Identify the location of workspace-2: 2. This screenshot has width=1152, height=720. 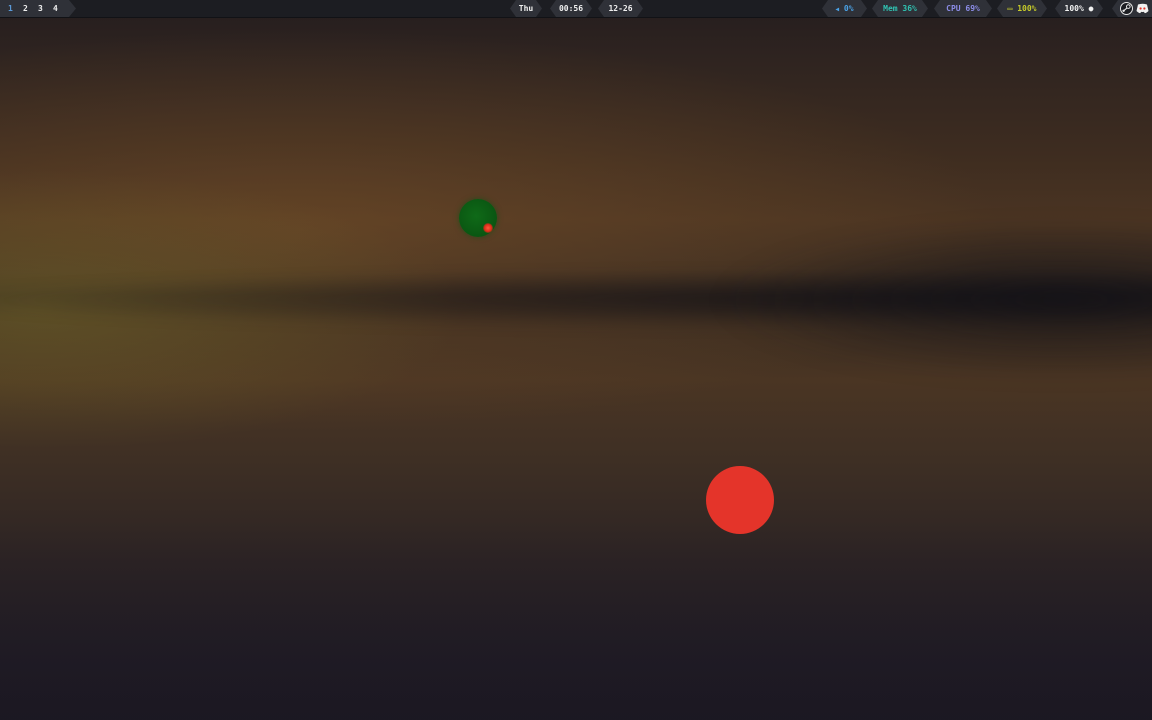
(30, 8).